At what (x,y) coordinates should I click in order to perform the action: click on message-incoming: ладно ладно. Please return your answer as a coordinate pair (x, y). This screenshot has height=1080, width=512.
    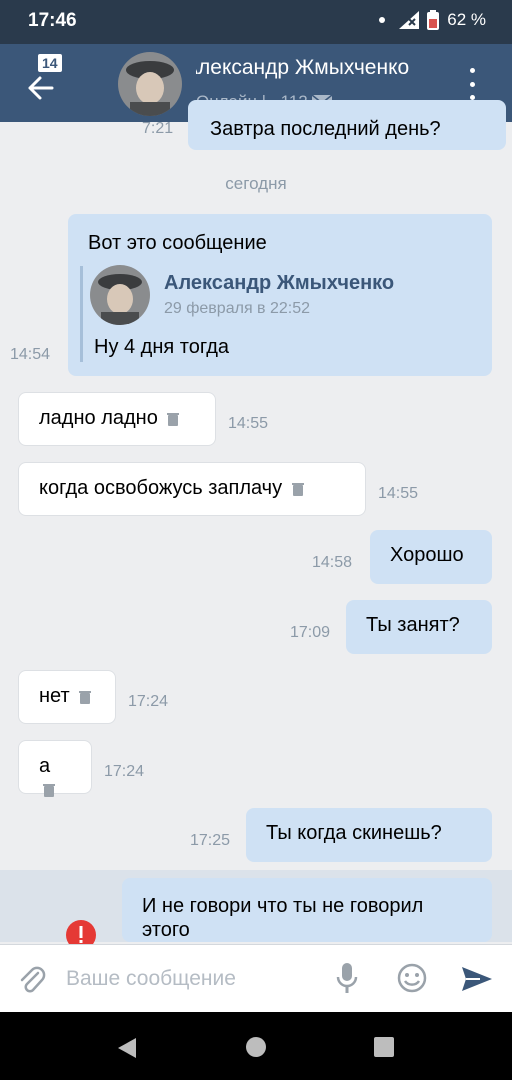
    Looking at the image, I should click on (117, 419).